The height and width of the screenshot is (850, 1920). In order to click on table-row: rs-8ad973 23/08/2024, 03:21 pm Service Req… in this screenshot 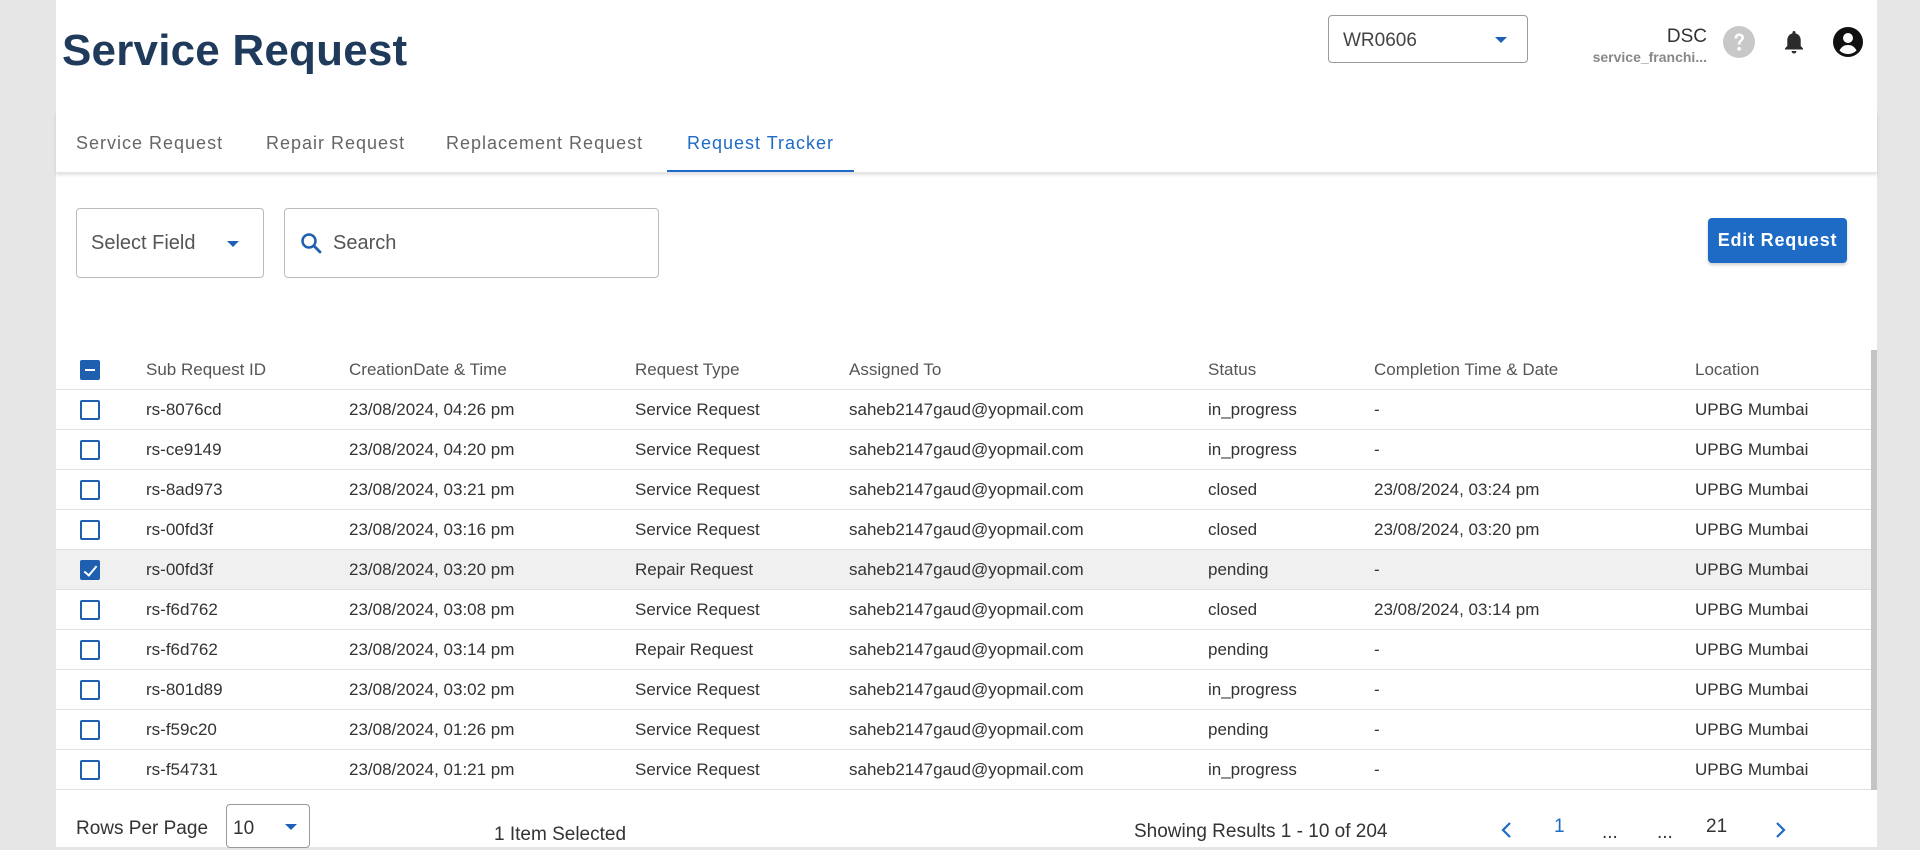, I will do `click(963, 490)`.